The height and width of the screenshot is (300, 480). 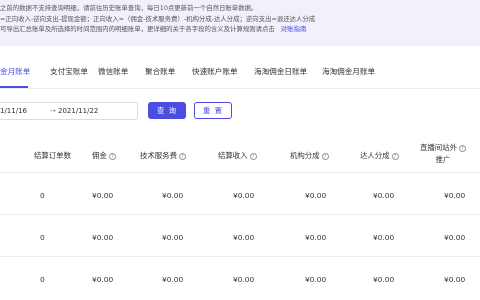 I want to click on tab-wechat: 微信账单, so click(x=113, y=71).